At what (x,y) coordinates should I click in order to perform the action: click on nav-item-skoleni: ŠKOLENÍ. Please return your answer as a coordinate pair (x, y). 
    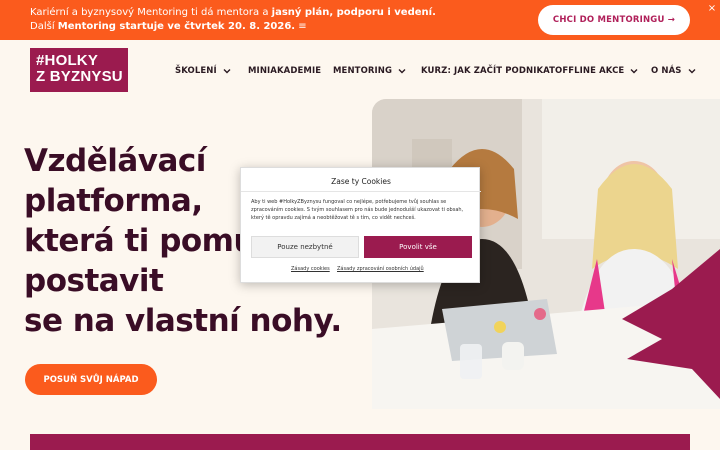
    Looking at the image, I should click on (203, 71).